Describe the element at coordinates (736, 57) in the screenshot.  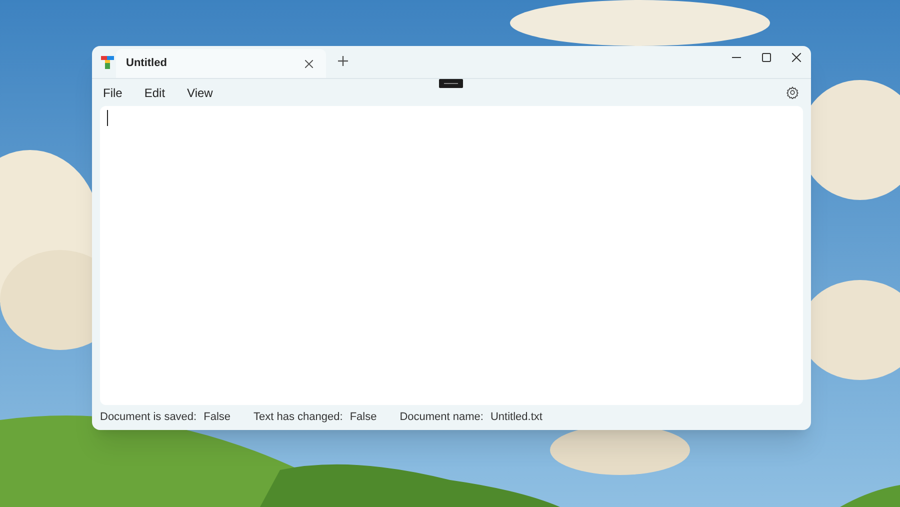
I see `minimize-icon` at that location.